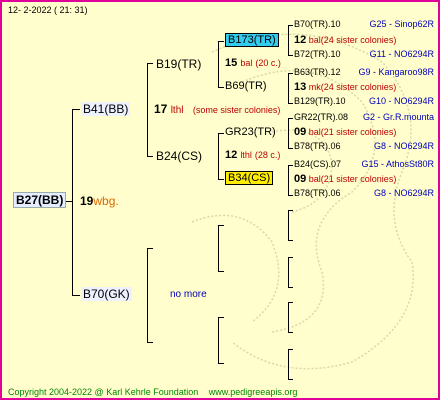 The image size is (440, 400). I want to click on queen-id: B72(TR).10, so click(317, 54).